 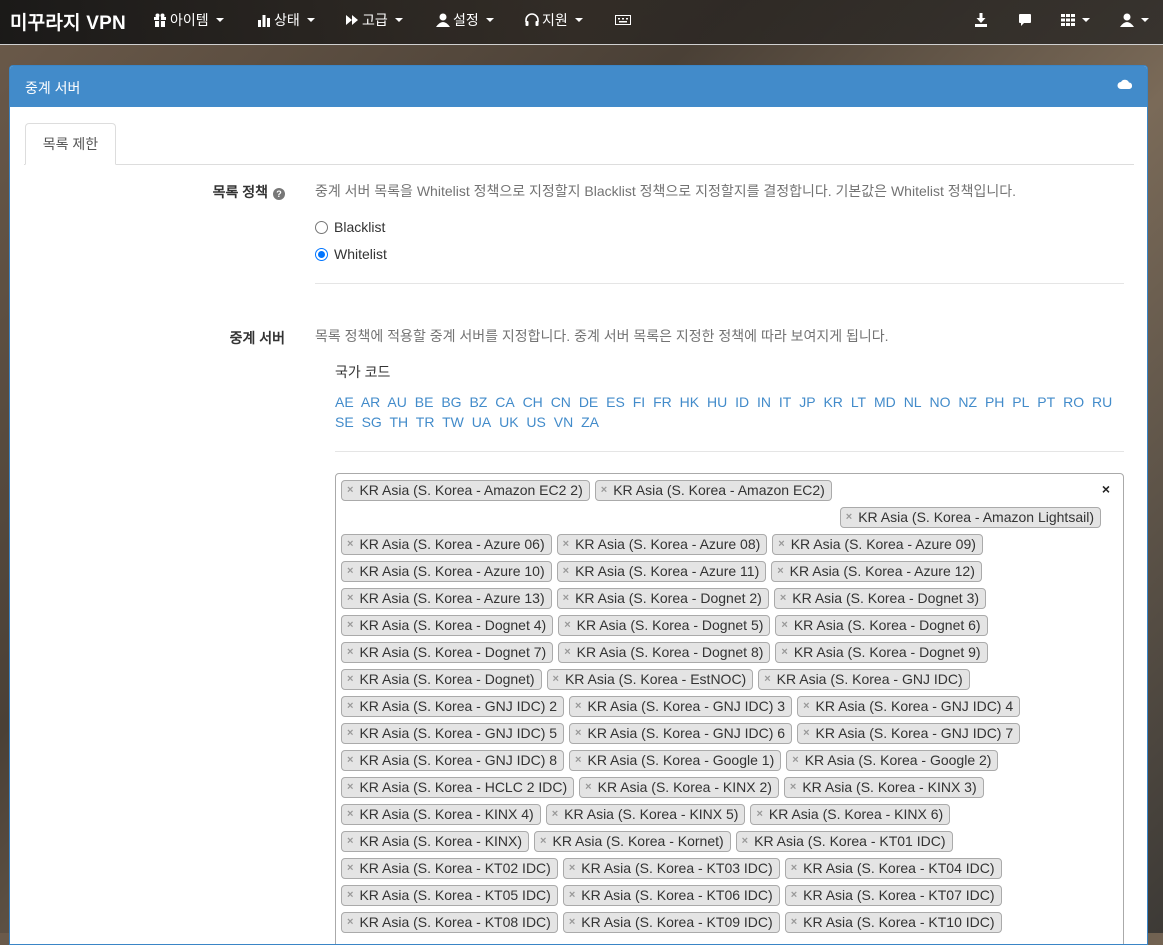 What do you see at coordinates (449, 868) in the screenshot?
I see `selected-server-chip: × KR Asia (S. Korea - KT02 IDC)` at bounding box center [449, 868].